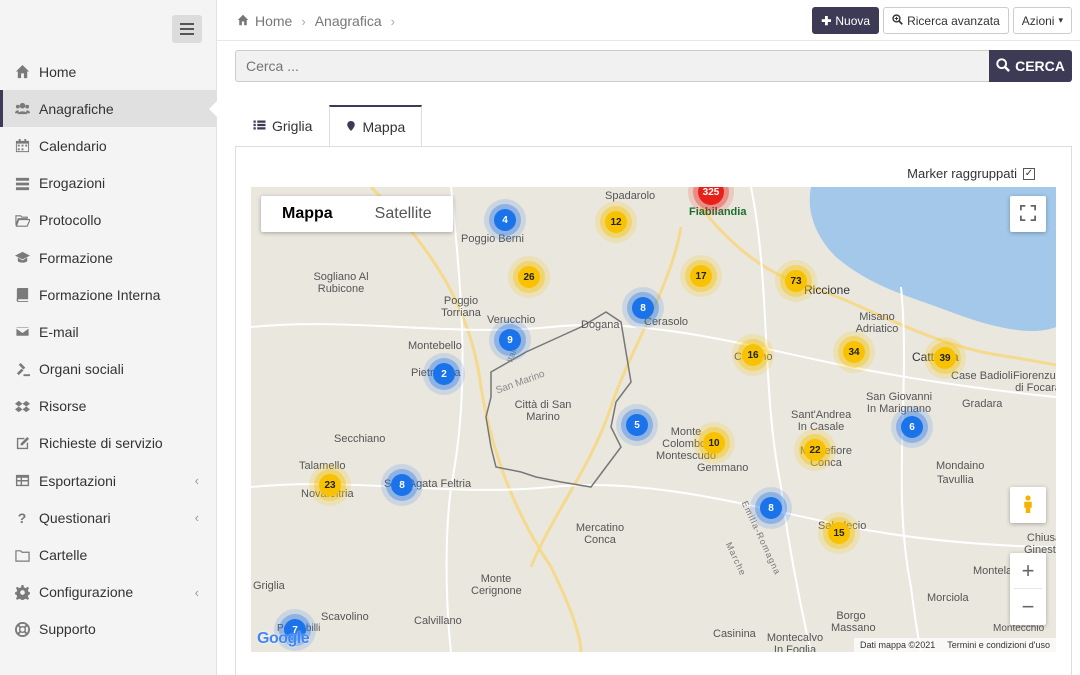 The height and width of the screenshot is (675, 1080). I want to click on map-terms-link: Termini e condizioni d'uso, so click(998, 645).